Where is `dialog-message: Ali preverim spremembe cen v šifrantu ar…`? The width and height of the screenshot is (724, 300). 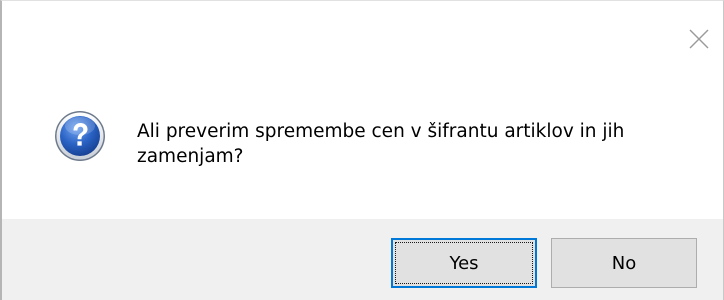
dialog-message: Ali preverim spremembe cen v šifrantu ar… is located at coordinates (381, 144).